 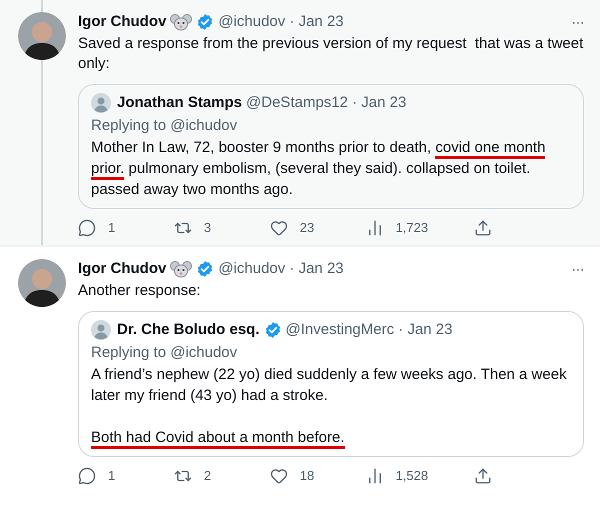 I want to click on handle-date: @DeStamps12 · Jan 23, so click(x=326, y=102).